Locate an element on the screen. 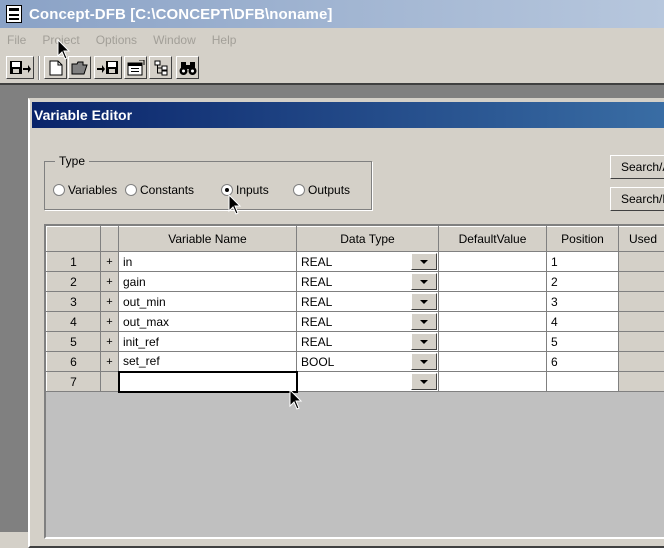  variable-name-cell: gain is located at coordinates (208, 282).